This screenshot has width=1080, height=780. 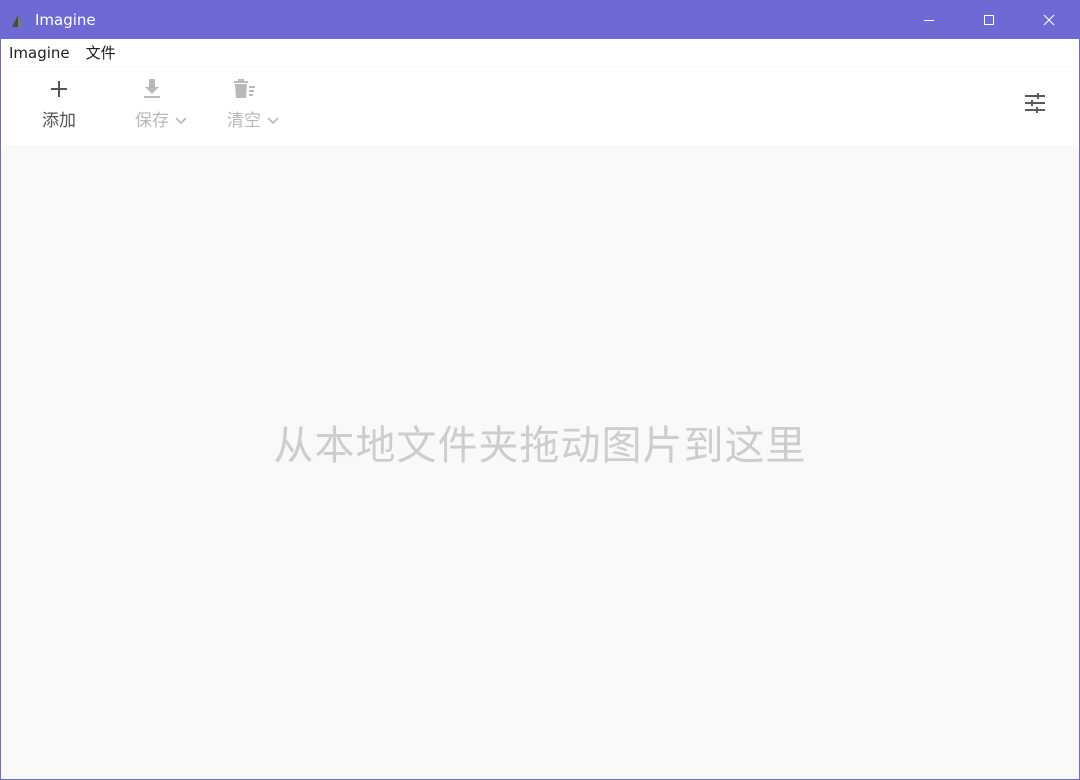 What do you see at coordinates (244, 121) in the screenshot?
I see `clear-label: 清空` at bounding box center [244, 121].